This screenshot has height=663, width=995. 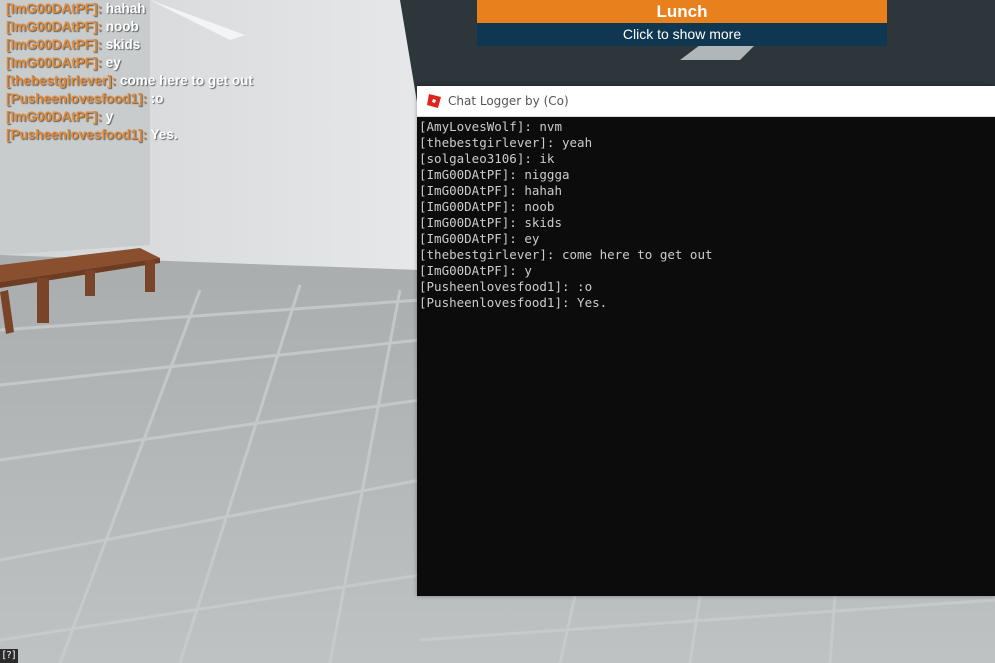 I want to click on chat-line: [ImG00DAtPF]: noob, so click(x=166, y=27).